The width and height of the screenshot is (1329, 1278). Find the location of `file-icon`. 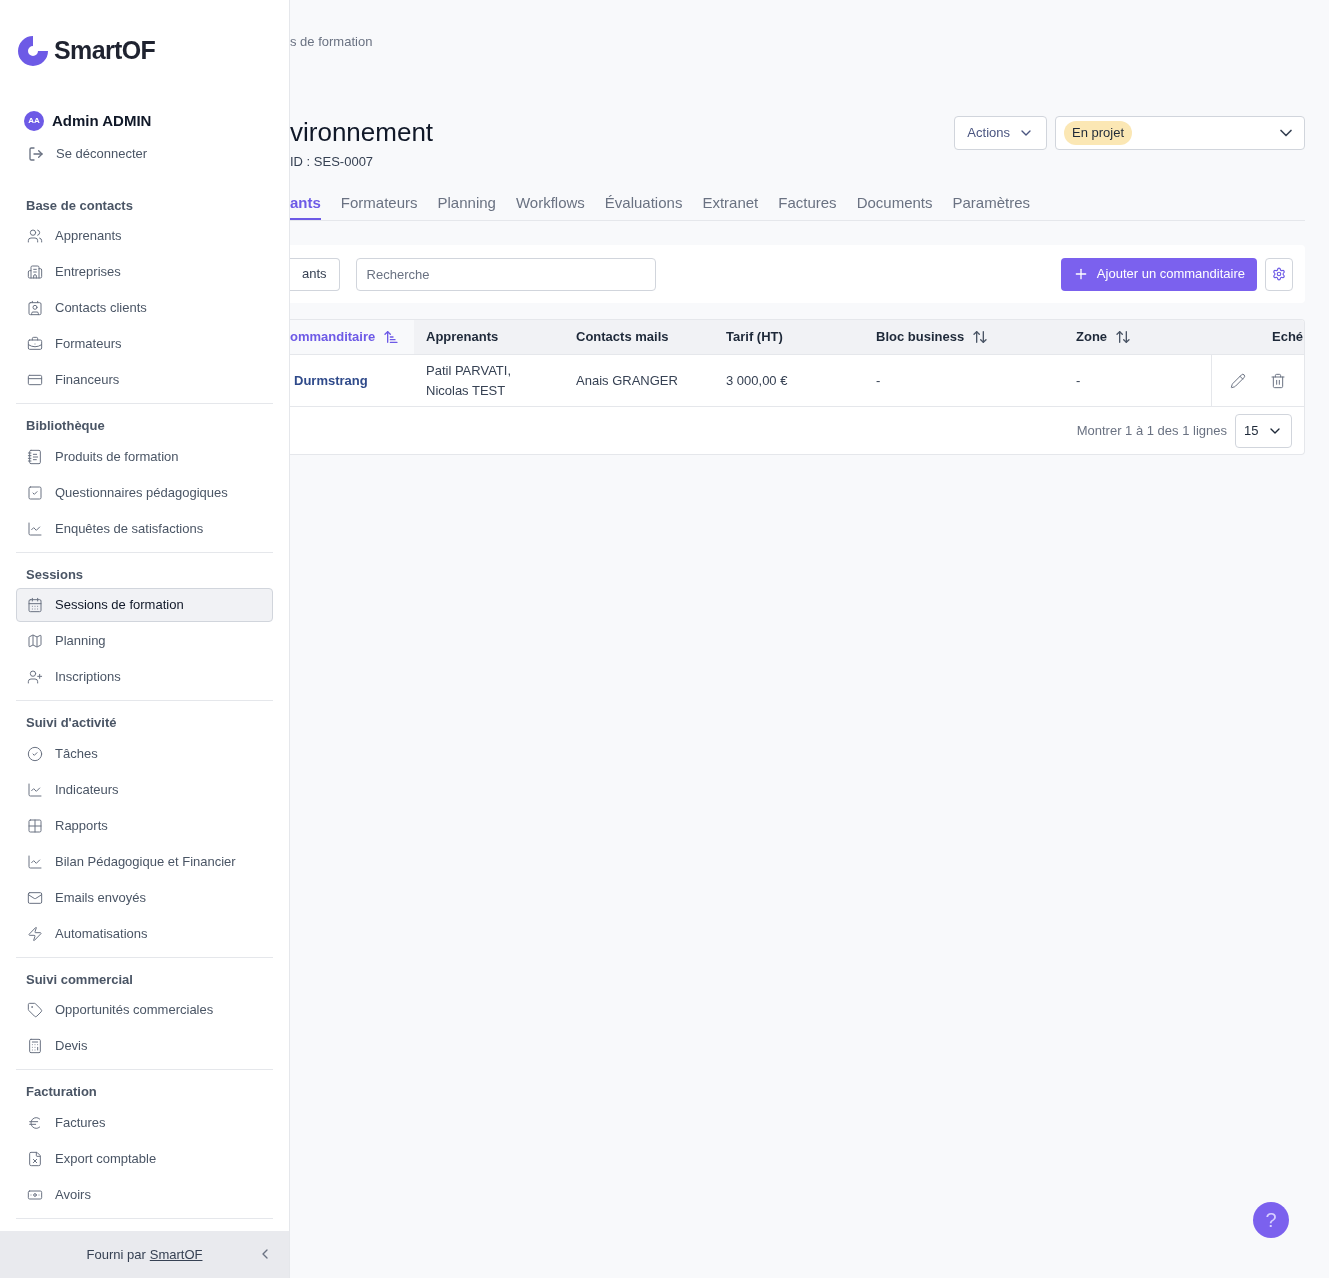

file-icon is located at coordinates (35, 1158).